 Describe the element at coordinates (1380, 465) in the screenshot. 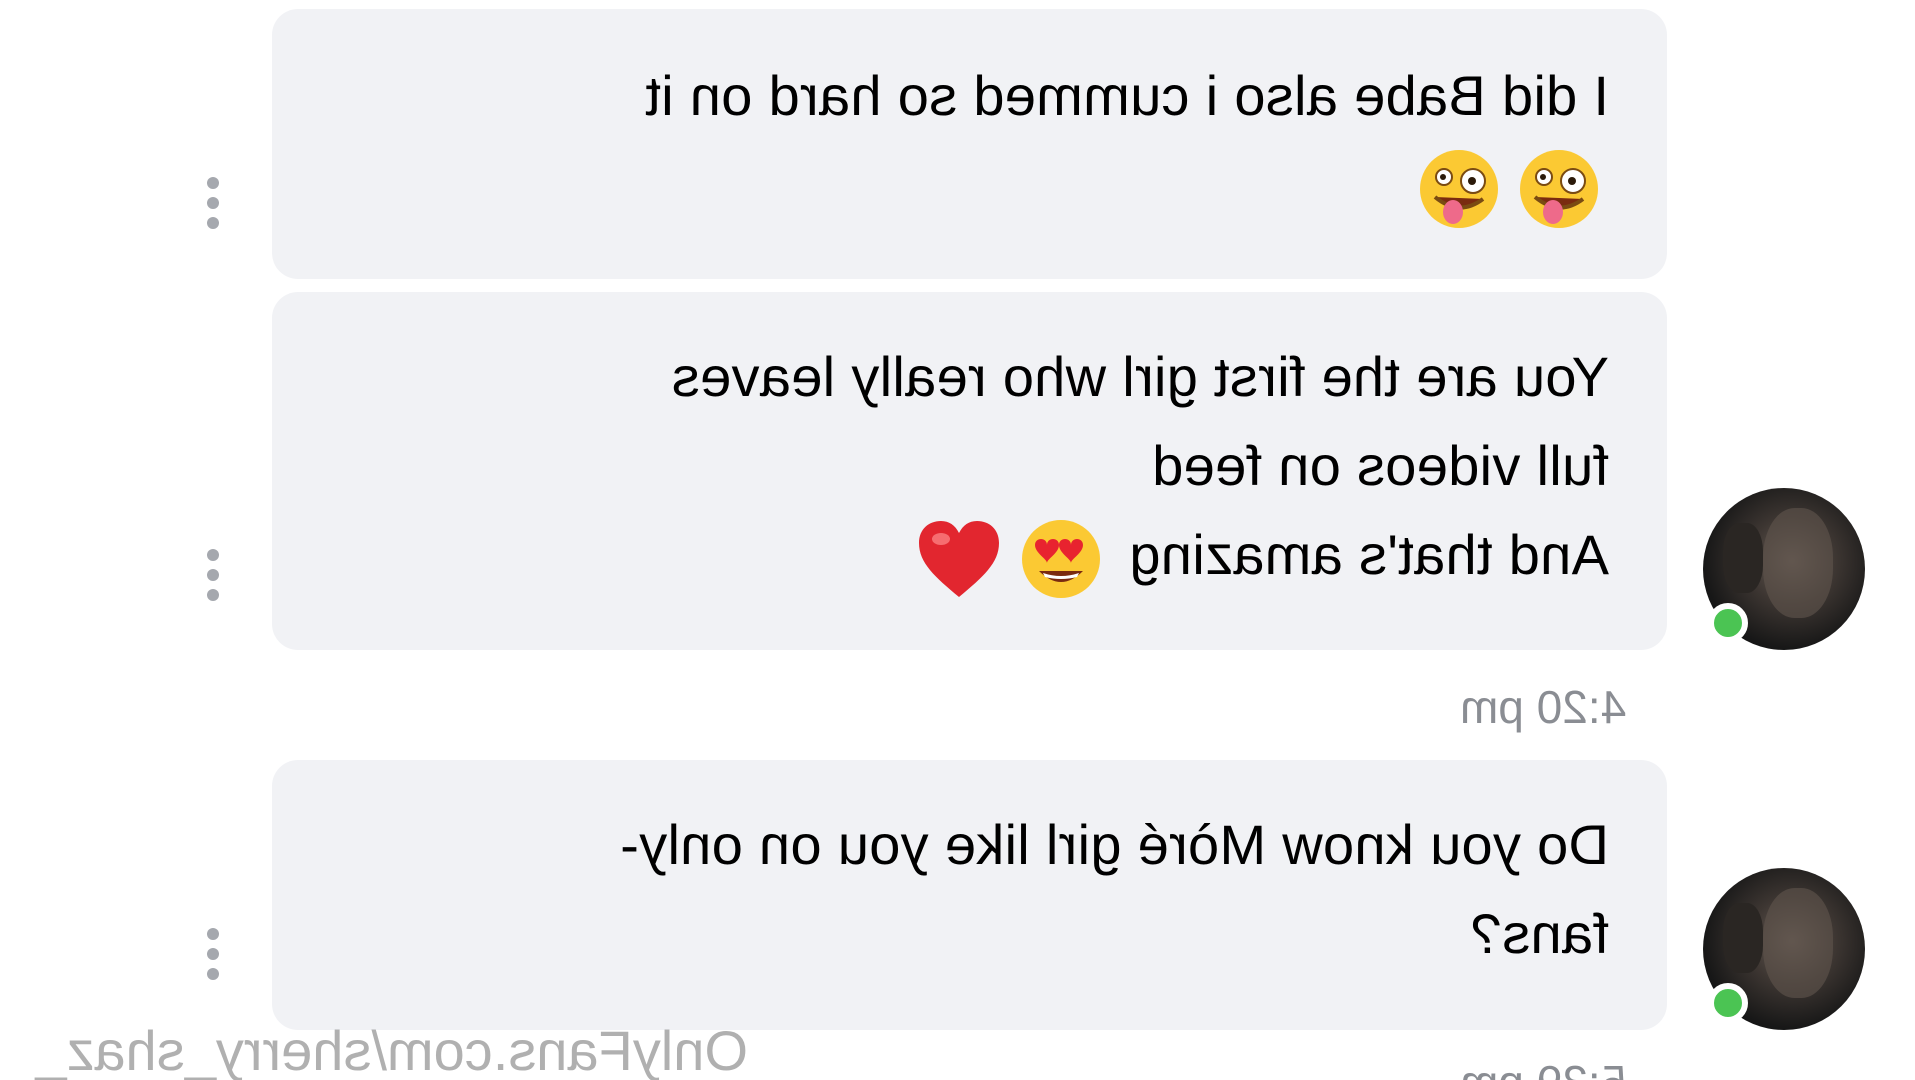

I see `message-line: full videos on feed` at that location.